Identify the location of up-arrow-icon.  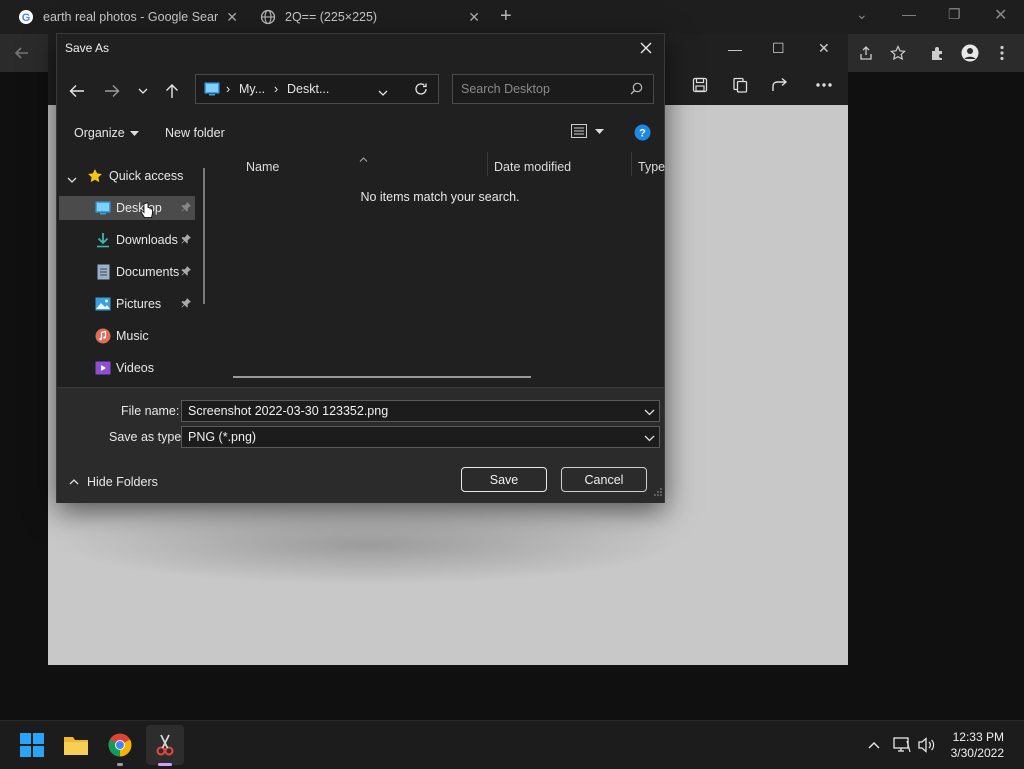
(172, 91).